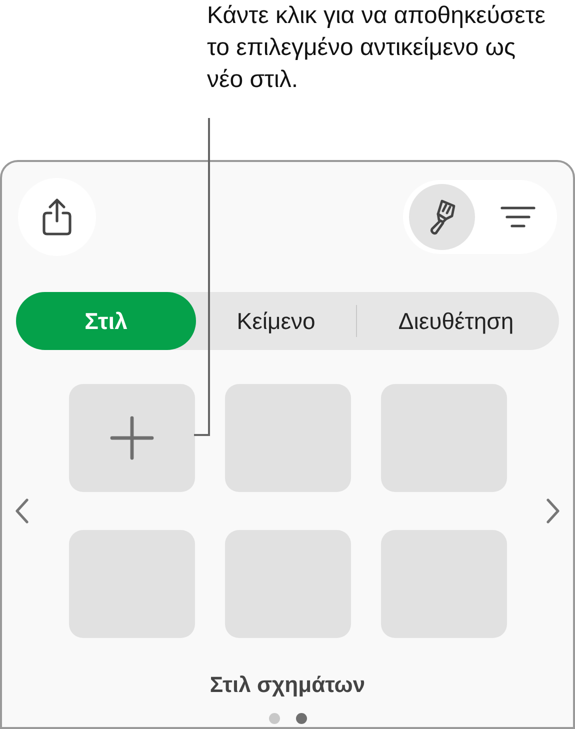 The height and width of the screenshot is (729, 575). What do you see at coordinates (22, 511) in the screenshot?
I see `chevron-left-icon` at bounding box center [22, 511].